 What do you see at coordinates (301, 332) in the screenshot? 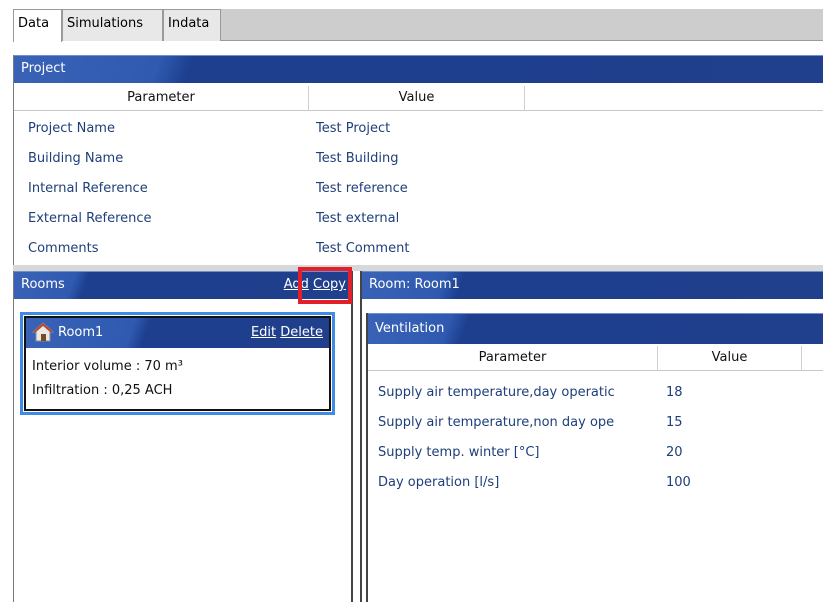
I see `delete-room-link: Delete` at bounding box center [301, 332].